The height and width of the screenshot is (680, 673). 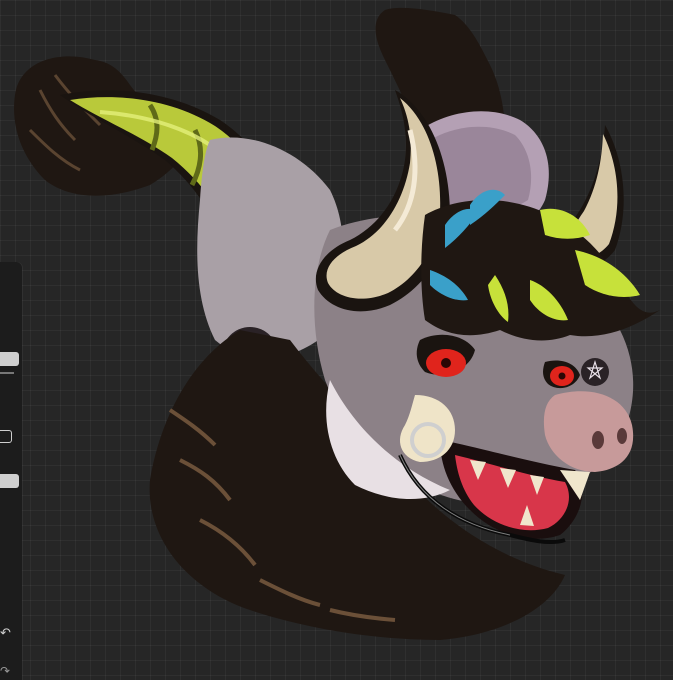 I want to click on redo-icon: ↷, so click(x=5, y=671).